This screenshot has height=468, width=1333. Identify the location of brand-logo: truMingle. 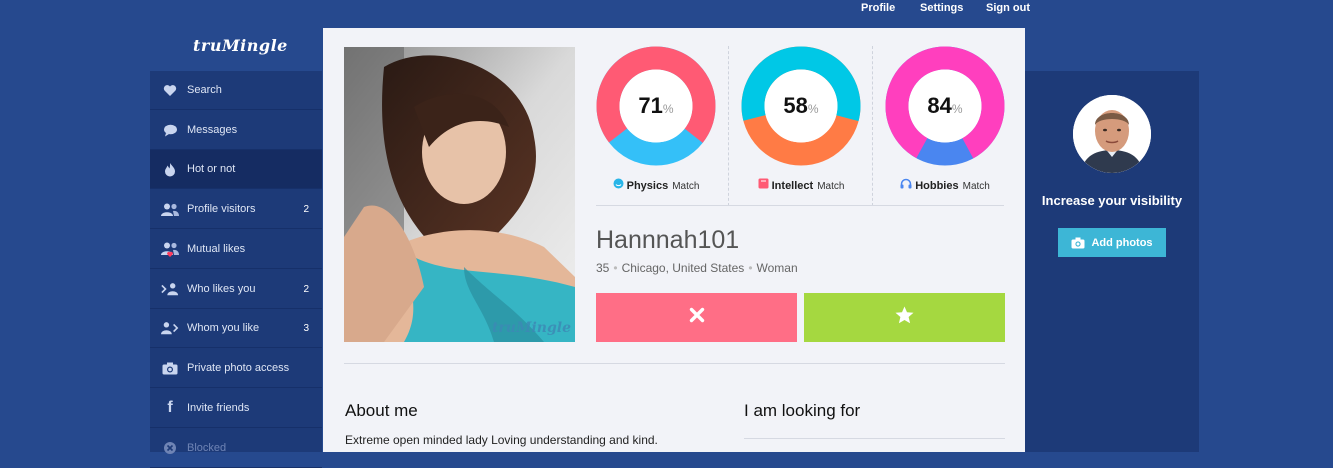
(240, 45).